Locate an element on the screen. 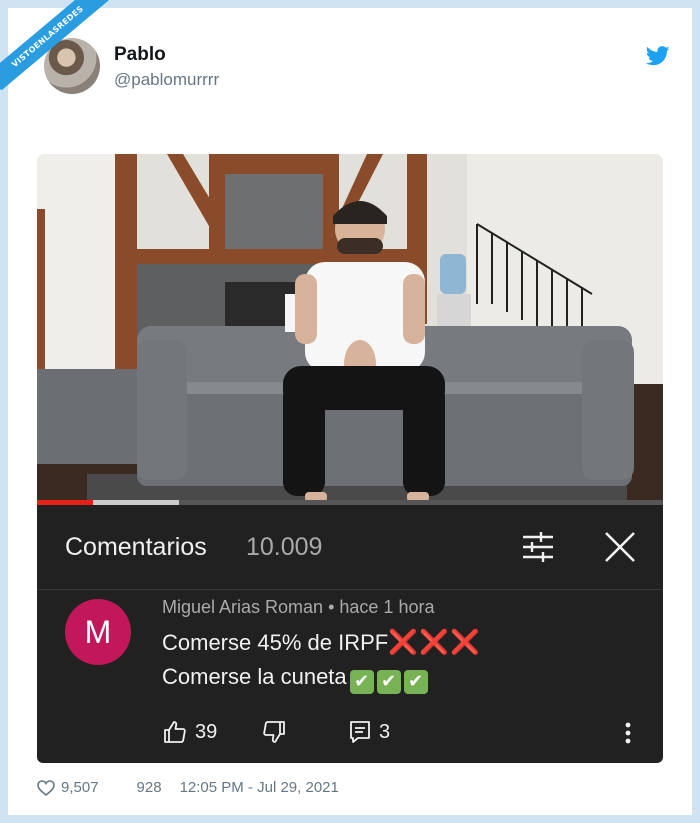 This screenshot has height=823, width=700. comment-meta: Miguel Arias Roman • hace 1 hora is located at coordinates (298, 607).